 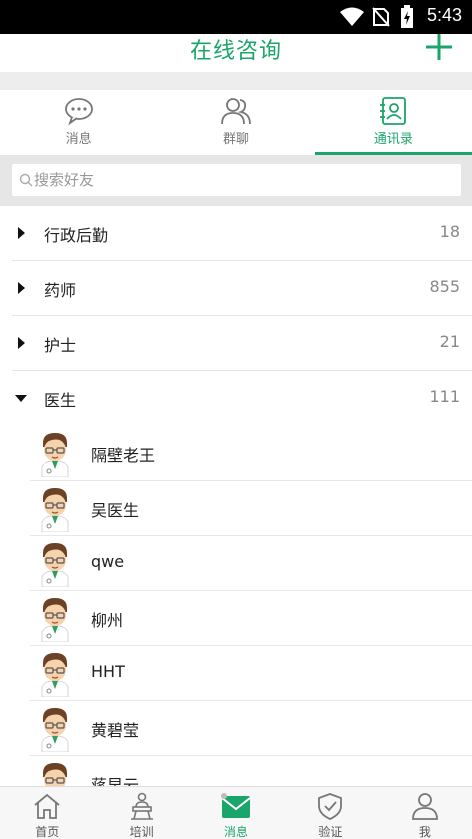 What do you see at coordinates (108, 561) in the screenshot?
I see `contact-name: qwe` at bounding box center [108, 561].